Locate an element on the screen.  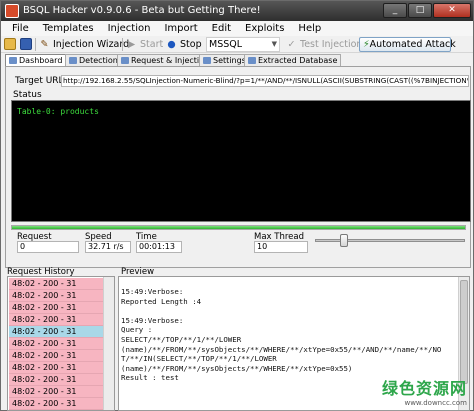
speed-stat: Speed 32.71 r/s is located at coordinates (108, 242).